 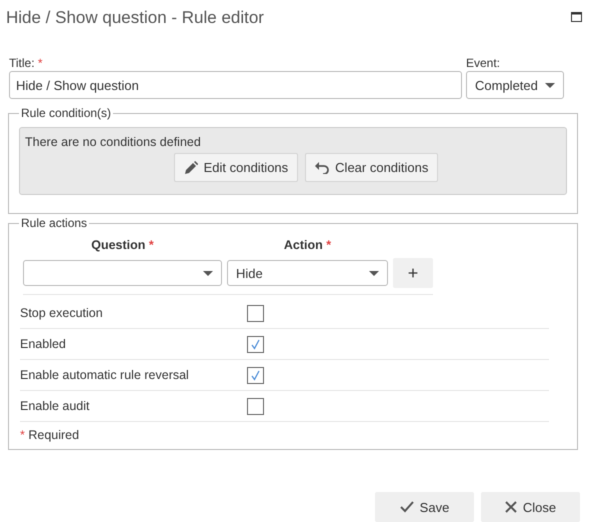 What do you see at coordinates (43, 344) in the screenshot?
I see `option-label: Enabled` at bounding box center [43, 344].